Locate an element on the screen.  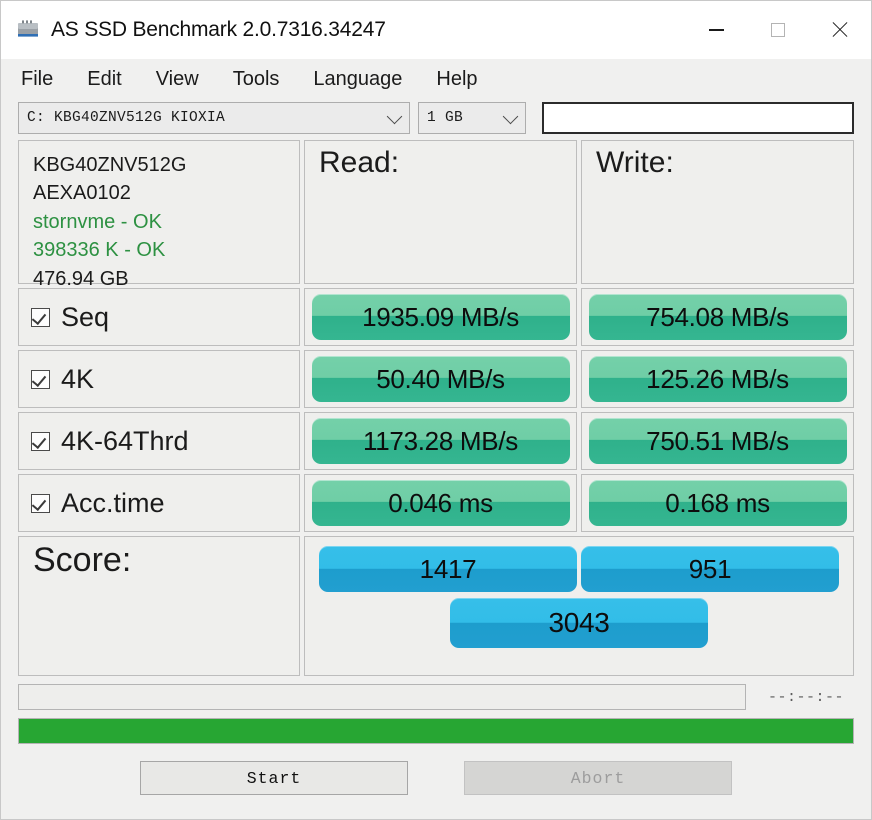
score-values-panel: 1417 951 3043 is located at coordinates (579, 606).